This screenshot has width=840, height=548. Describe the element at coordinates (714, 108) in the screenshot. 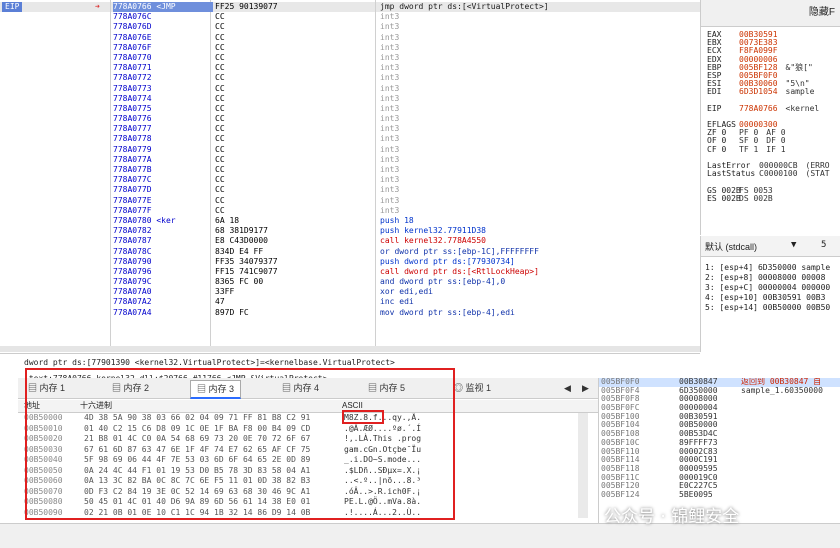

I see `register-name: EIP` at that location.